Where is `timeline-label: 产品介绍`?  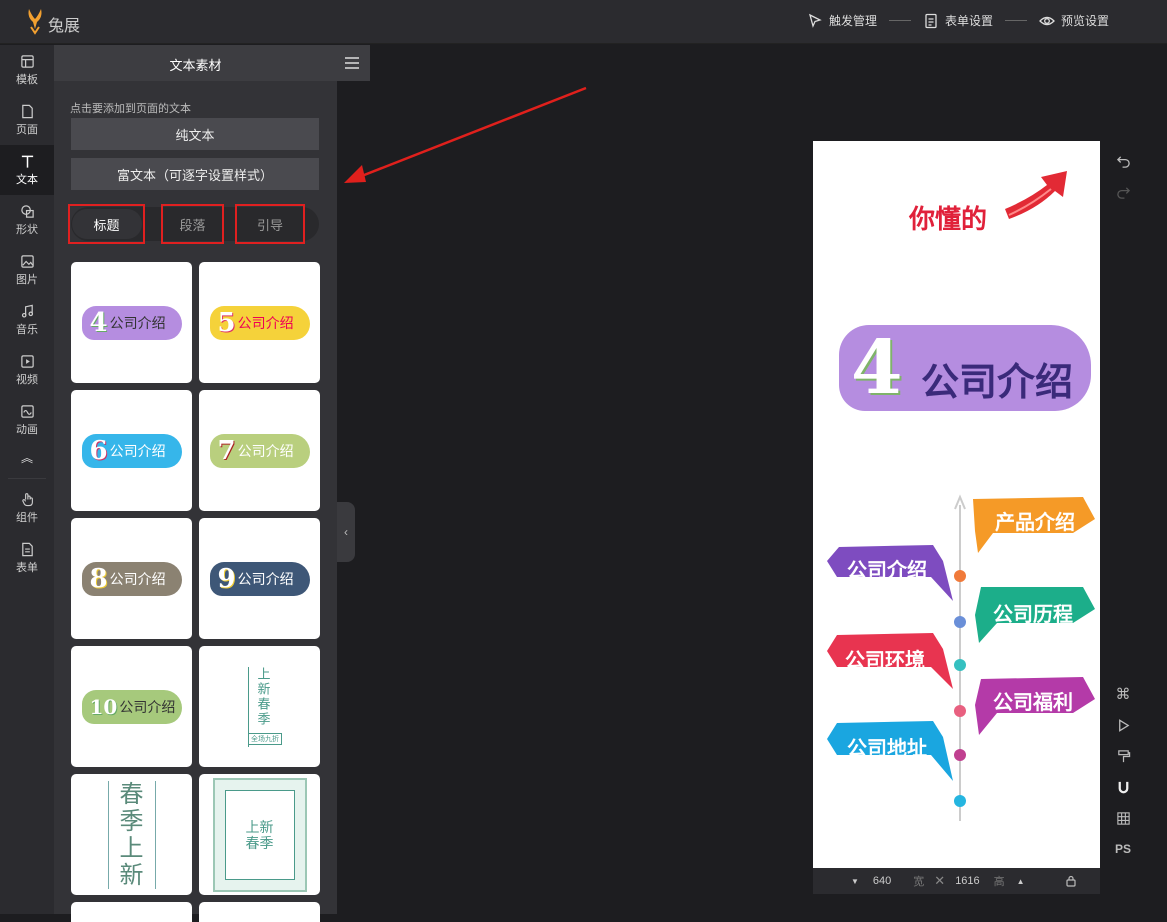
timeline-label: 产品介绍 is located at coordinates (1035, 520).